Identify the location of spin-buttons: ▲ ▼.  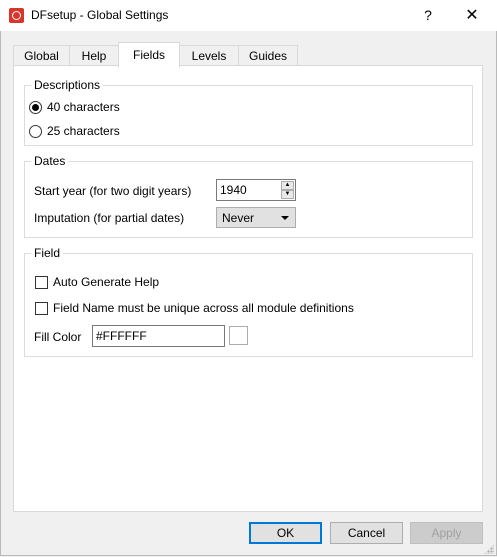
(287, 190).